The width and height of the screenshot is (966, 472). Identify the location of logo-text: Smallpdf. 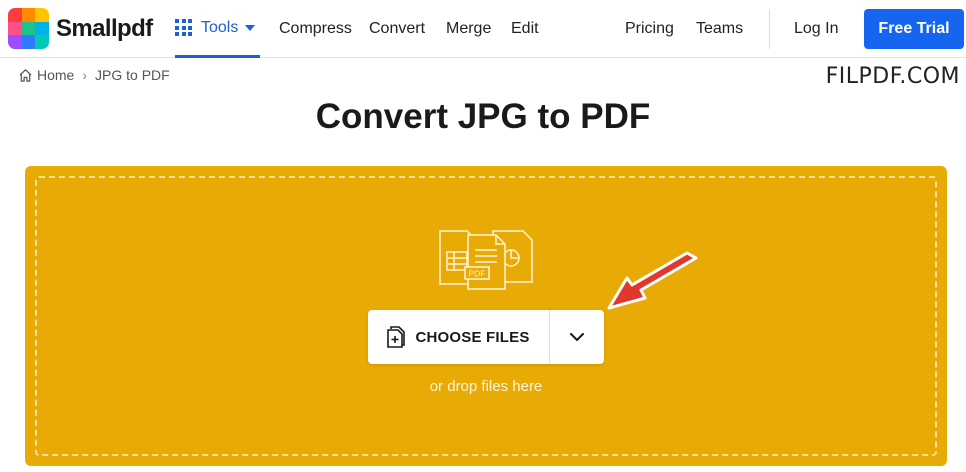
(104, 28).